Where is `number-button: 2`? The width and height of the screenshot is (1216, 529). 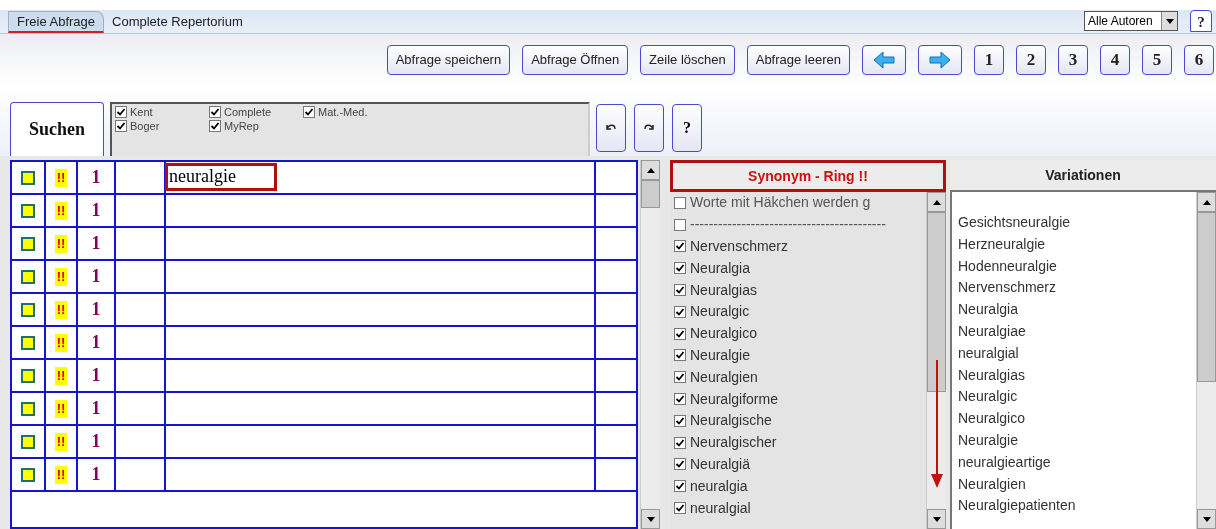 number-button: 2 is located at coordinates (1031, 60).